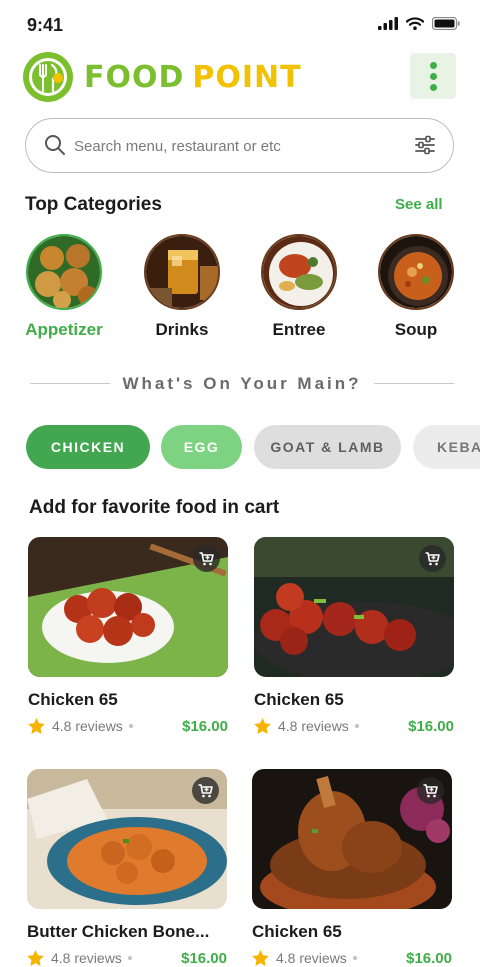 This screenshot has height=967, width=480. Describe the element at coordinates (182, 329) in the screenshot. I see `category-label: Drinks` at that location.